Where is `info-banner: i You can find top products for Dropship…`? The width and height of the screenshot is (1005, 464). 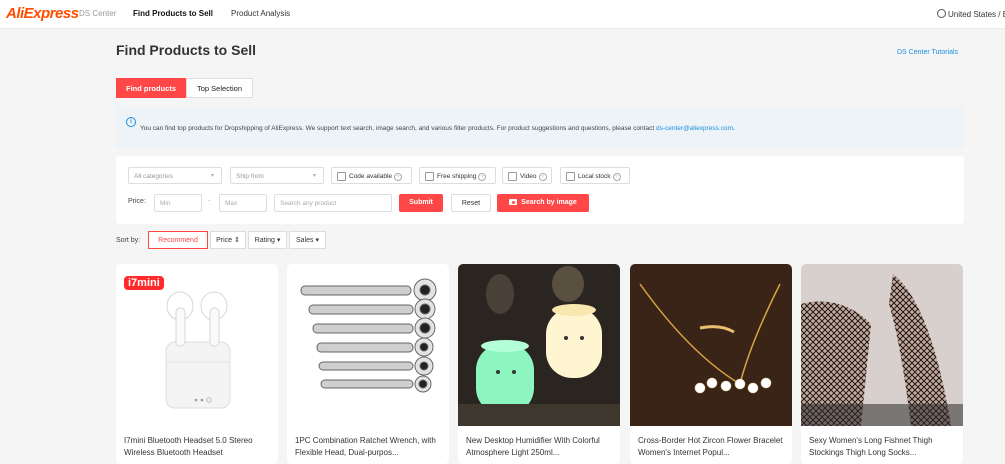
info-banner: i You can find top products for Dropship… is located at coordinates (540, 127).